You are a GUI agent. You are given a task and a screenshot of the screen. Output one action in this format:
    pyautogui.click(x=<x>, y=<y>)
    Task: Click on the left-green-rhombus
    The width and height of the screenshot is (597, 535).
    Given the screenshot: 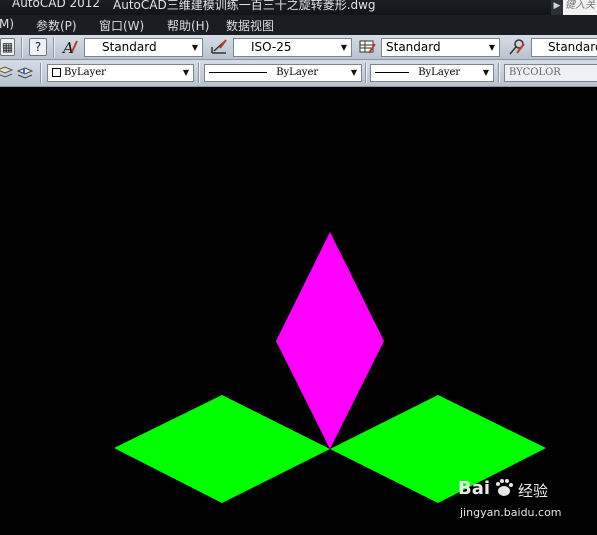 What is the action you would take?
    pyautogui.click(x=222, y=449)
    